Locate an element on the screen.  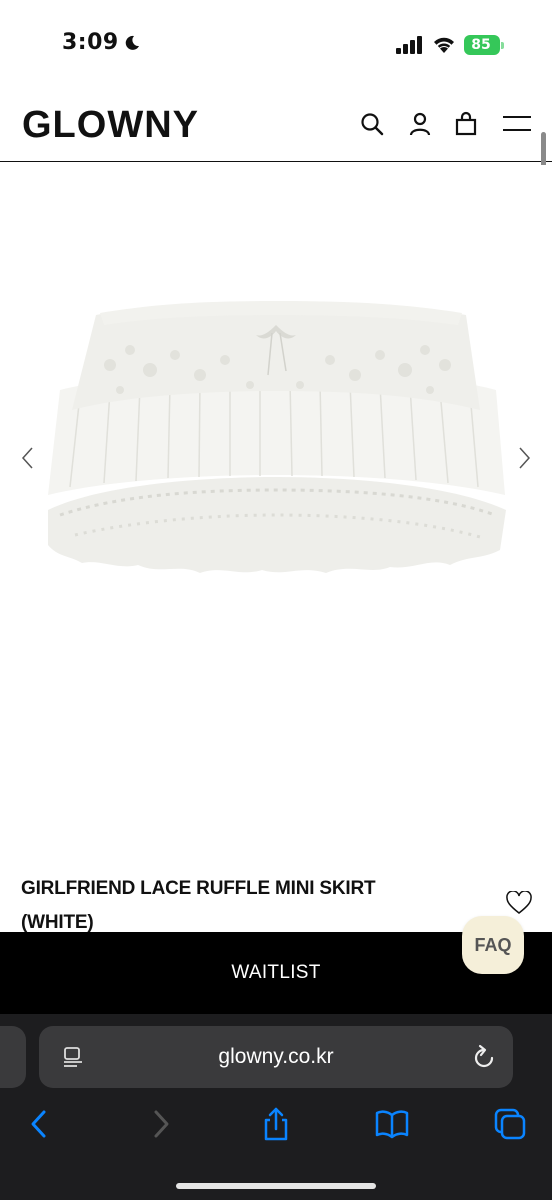
heart-icon is located at coordinates (519, 903).